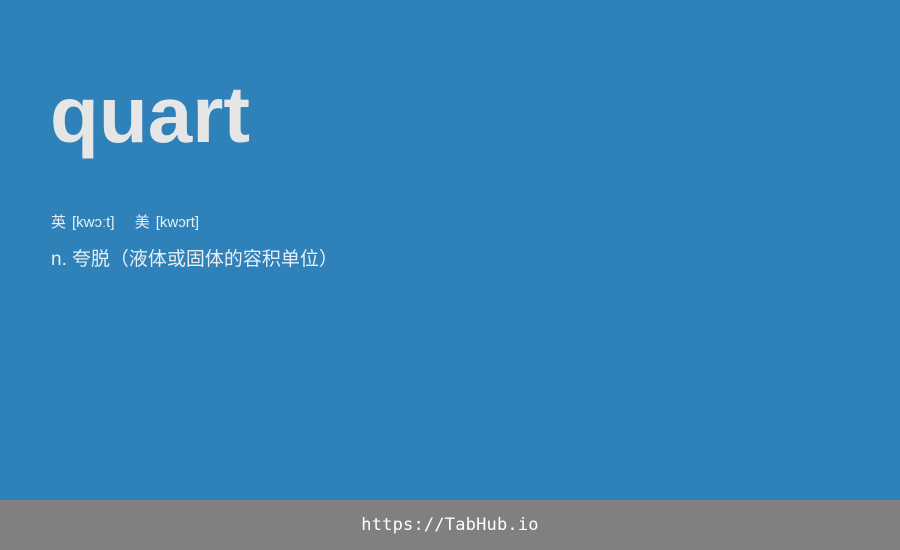 The image size is (900, 550). I want to click on footer-bar: https://TabHub.io, so click(450, 525).